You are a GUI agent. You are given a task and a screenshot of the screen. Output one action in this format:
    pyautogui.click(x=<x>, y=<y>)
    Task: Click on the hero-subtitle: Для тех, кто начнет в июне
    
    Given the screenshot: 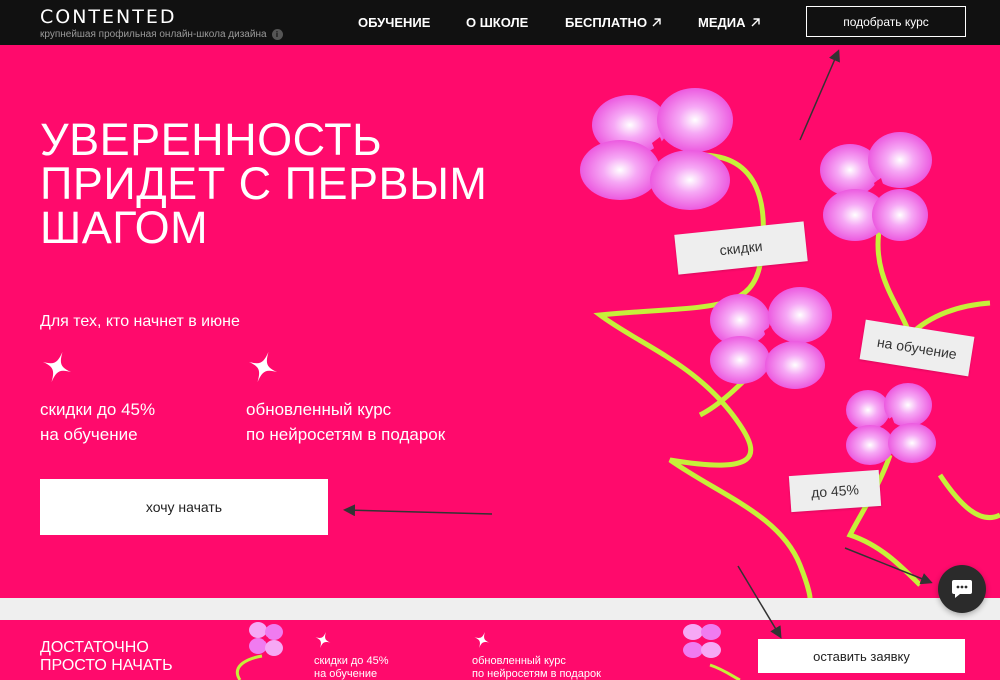 What is the action you would take?
    pyautogui.click(x=140, y=321)
    